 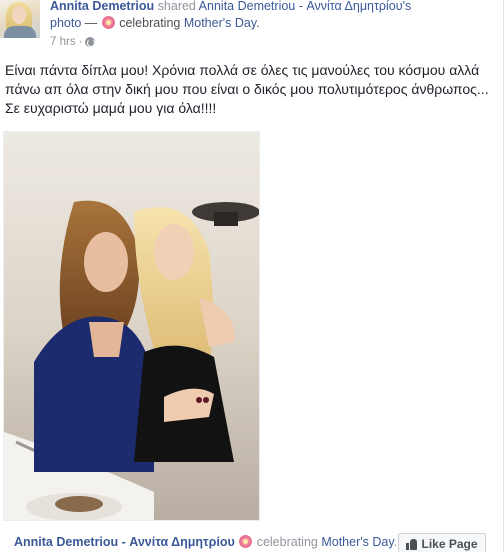 What do you see at coordinates (63, 42) in the screenshot?
I see `timestamp-link: 7 hrs` at bounding box center [63, 42].